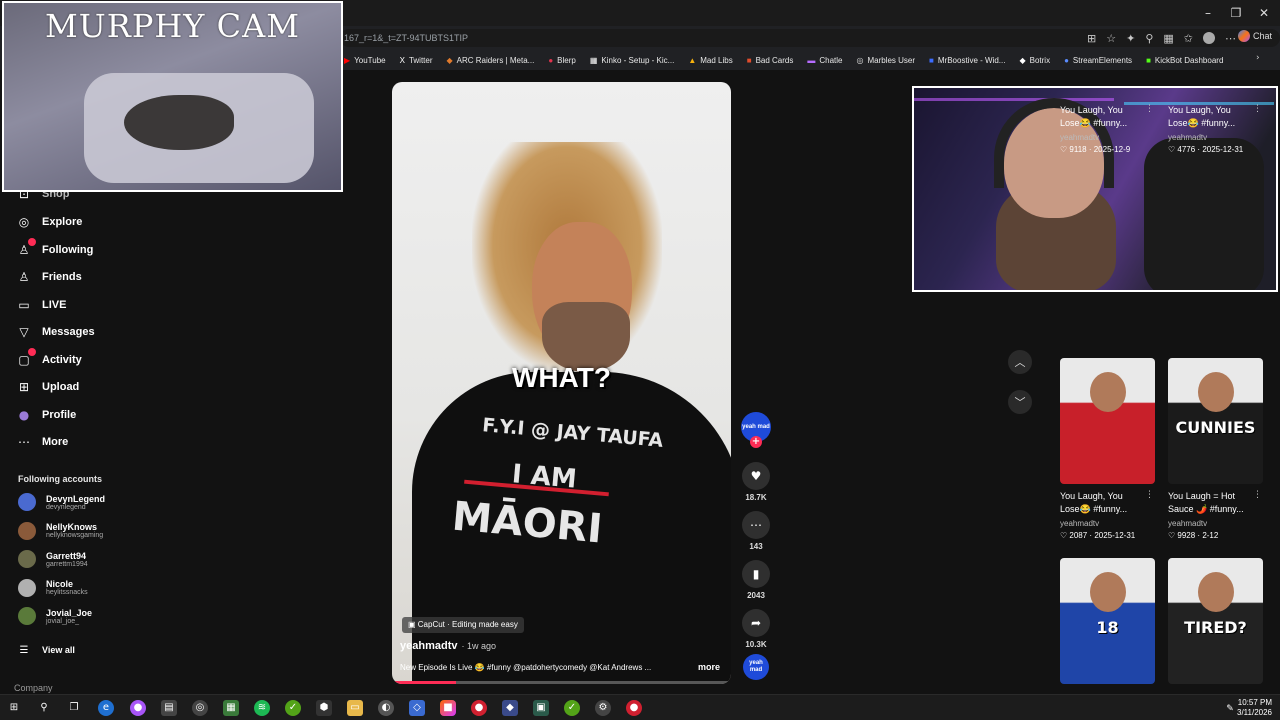 This screenshot has width=1280, height=720. I want to click on copilot-chat-button: Chat, so click(1254, 36).